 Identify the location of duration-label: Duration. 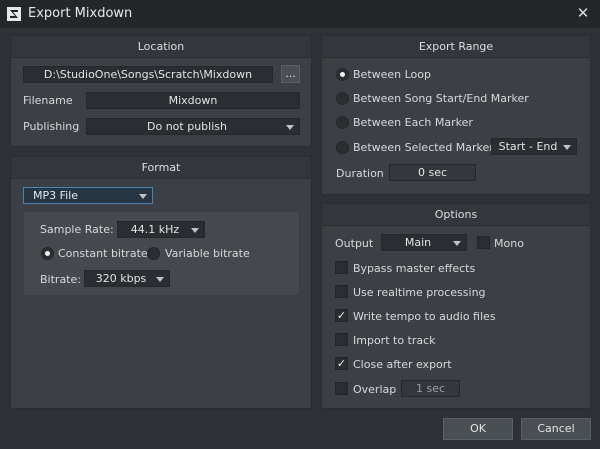
(360, 173).